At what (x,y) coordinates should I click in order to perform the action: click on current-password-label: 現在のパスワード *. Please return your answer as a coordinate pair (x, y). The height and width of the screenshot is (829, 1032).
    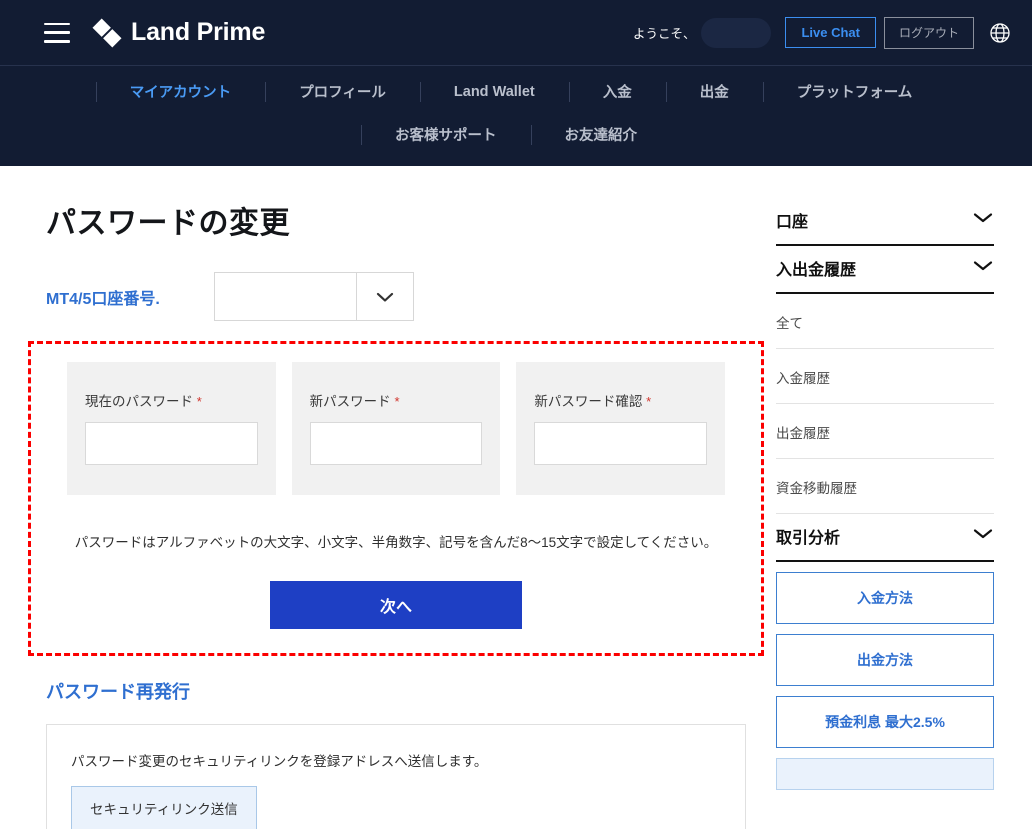
    Looking at the image, I should click on (171, 400).